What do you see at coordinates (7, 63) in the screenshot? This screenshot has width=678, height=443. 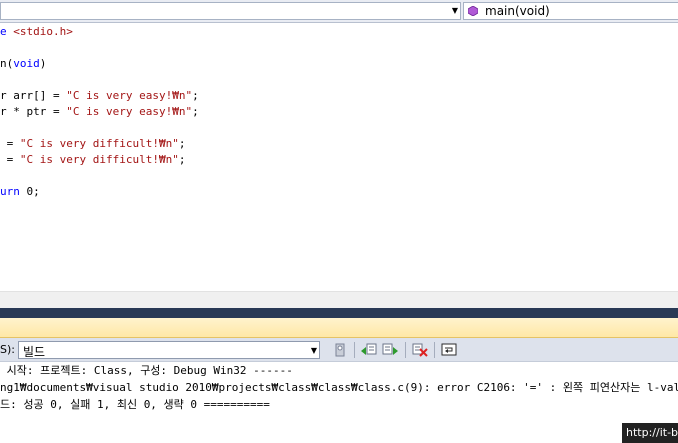 I see `code-token: n(` at bounding box center [7, 63].